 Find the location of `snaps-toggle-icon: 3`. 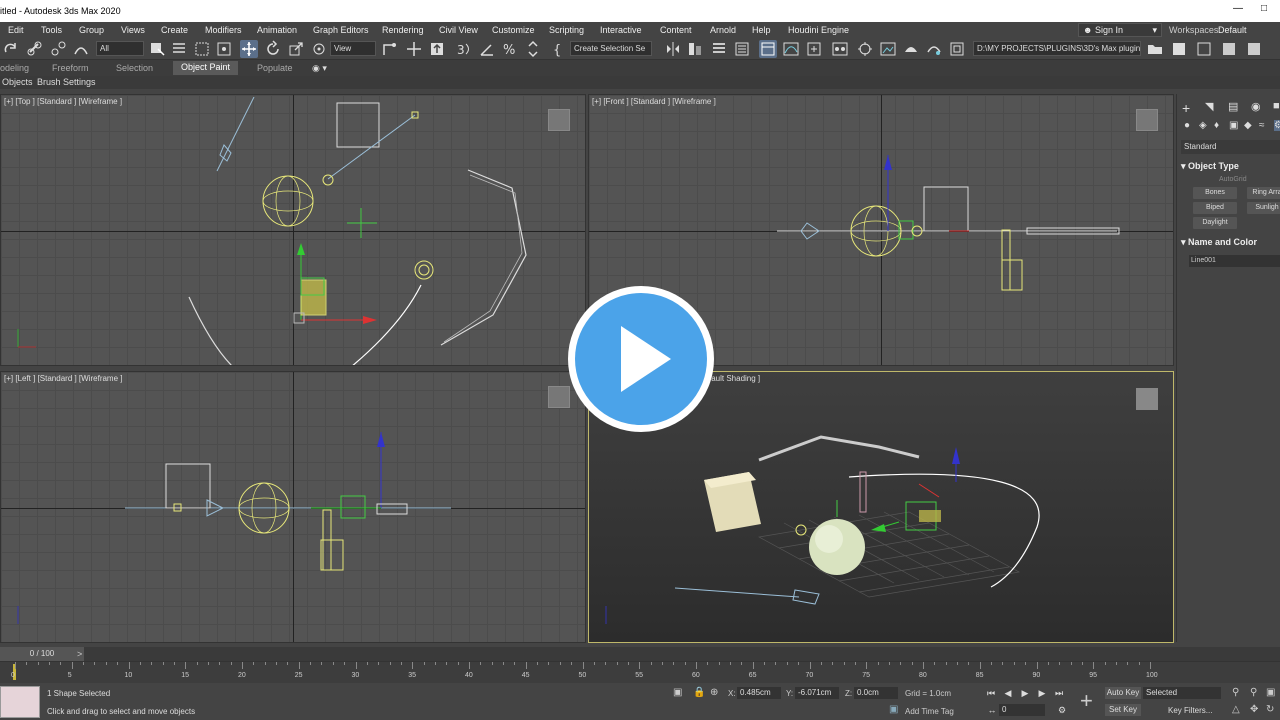

snaps-toggle-icon: 3 is located at coordinates (464, 49).